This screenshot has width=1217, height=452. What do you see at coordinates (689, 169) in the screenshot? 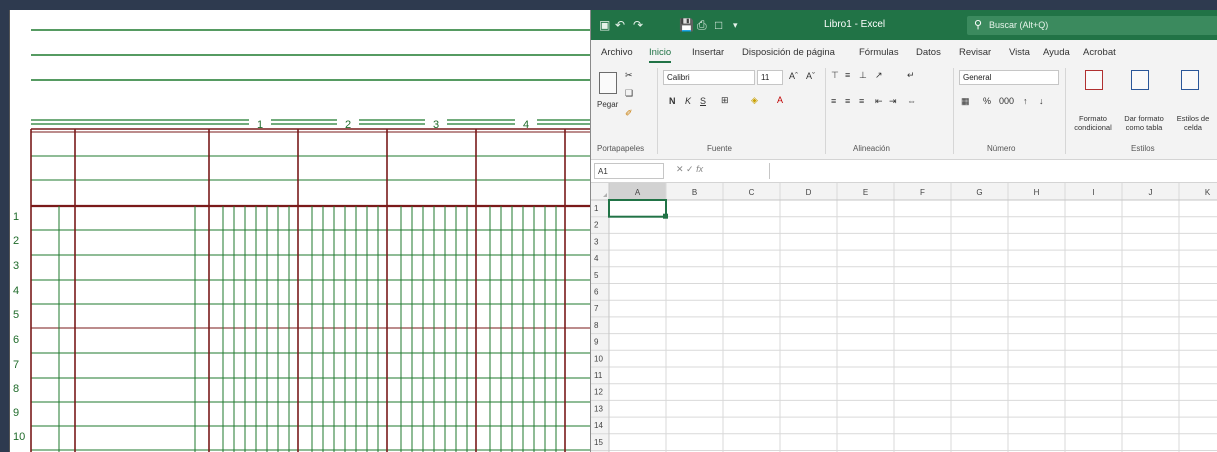
I see `fx-icon: ✕ ✓ fx` at bounding box center [689, 169].